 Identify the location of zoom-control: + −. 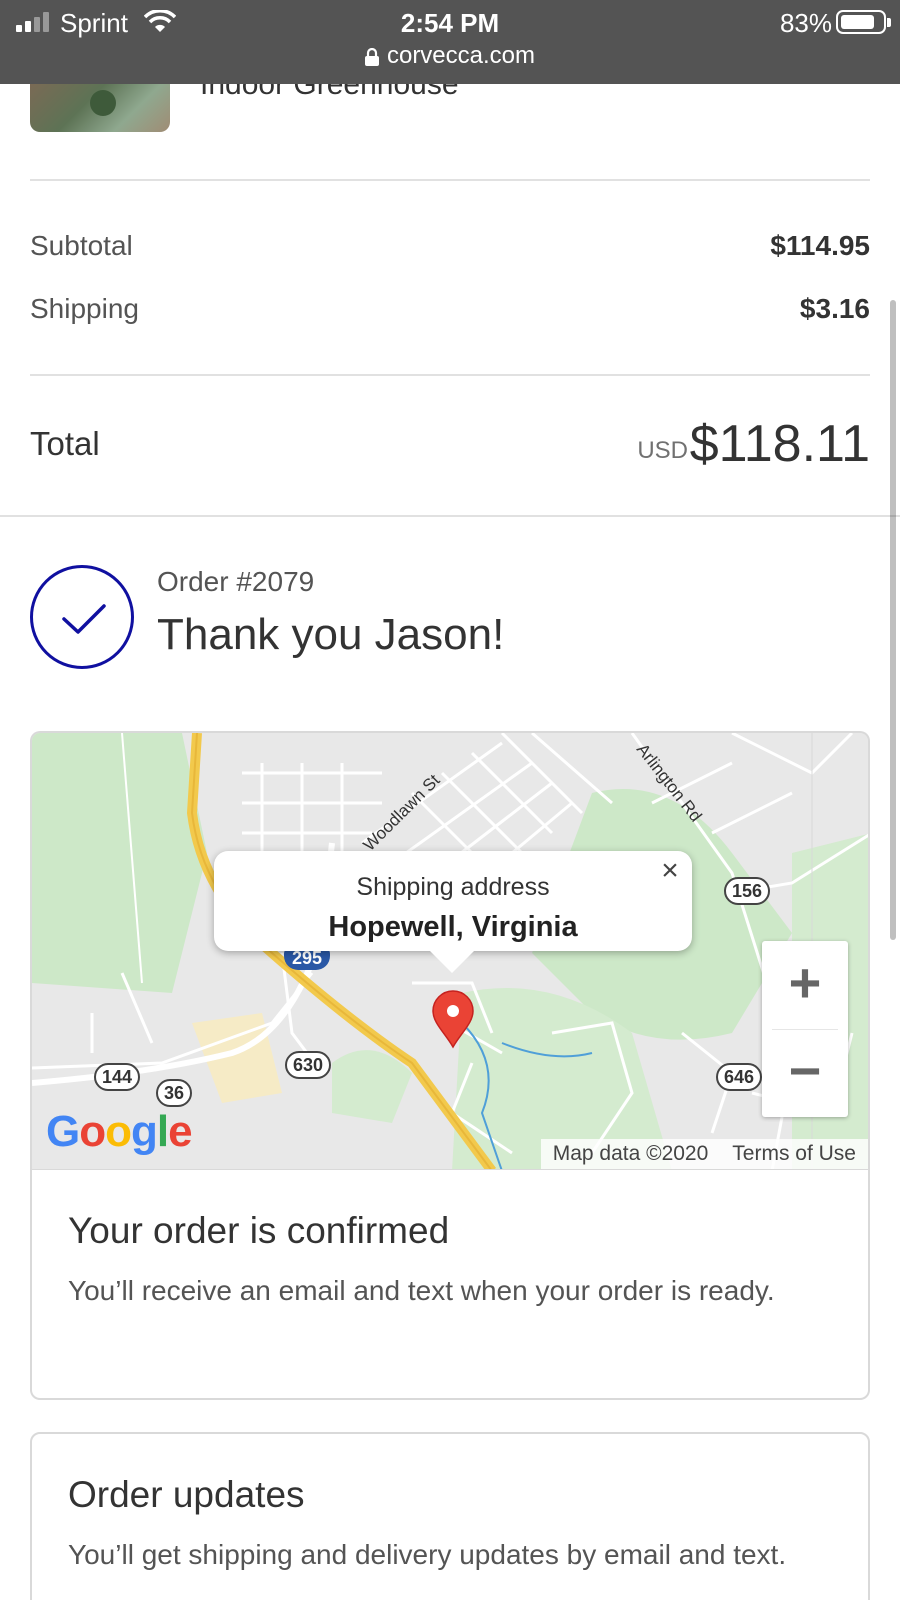
(805, 1029).